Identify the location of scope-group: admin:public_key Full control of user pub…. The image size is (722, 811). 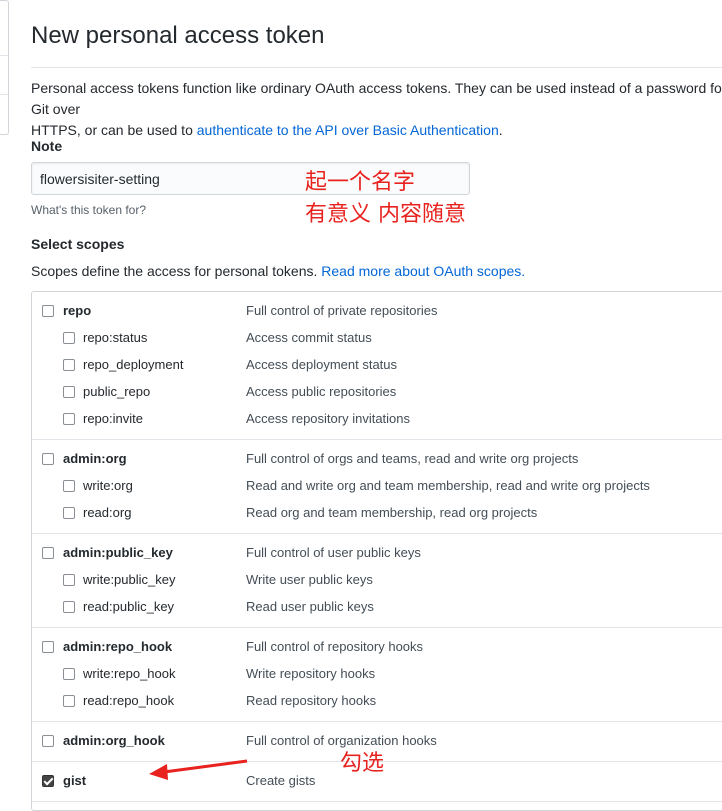
(377, 581).